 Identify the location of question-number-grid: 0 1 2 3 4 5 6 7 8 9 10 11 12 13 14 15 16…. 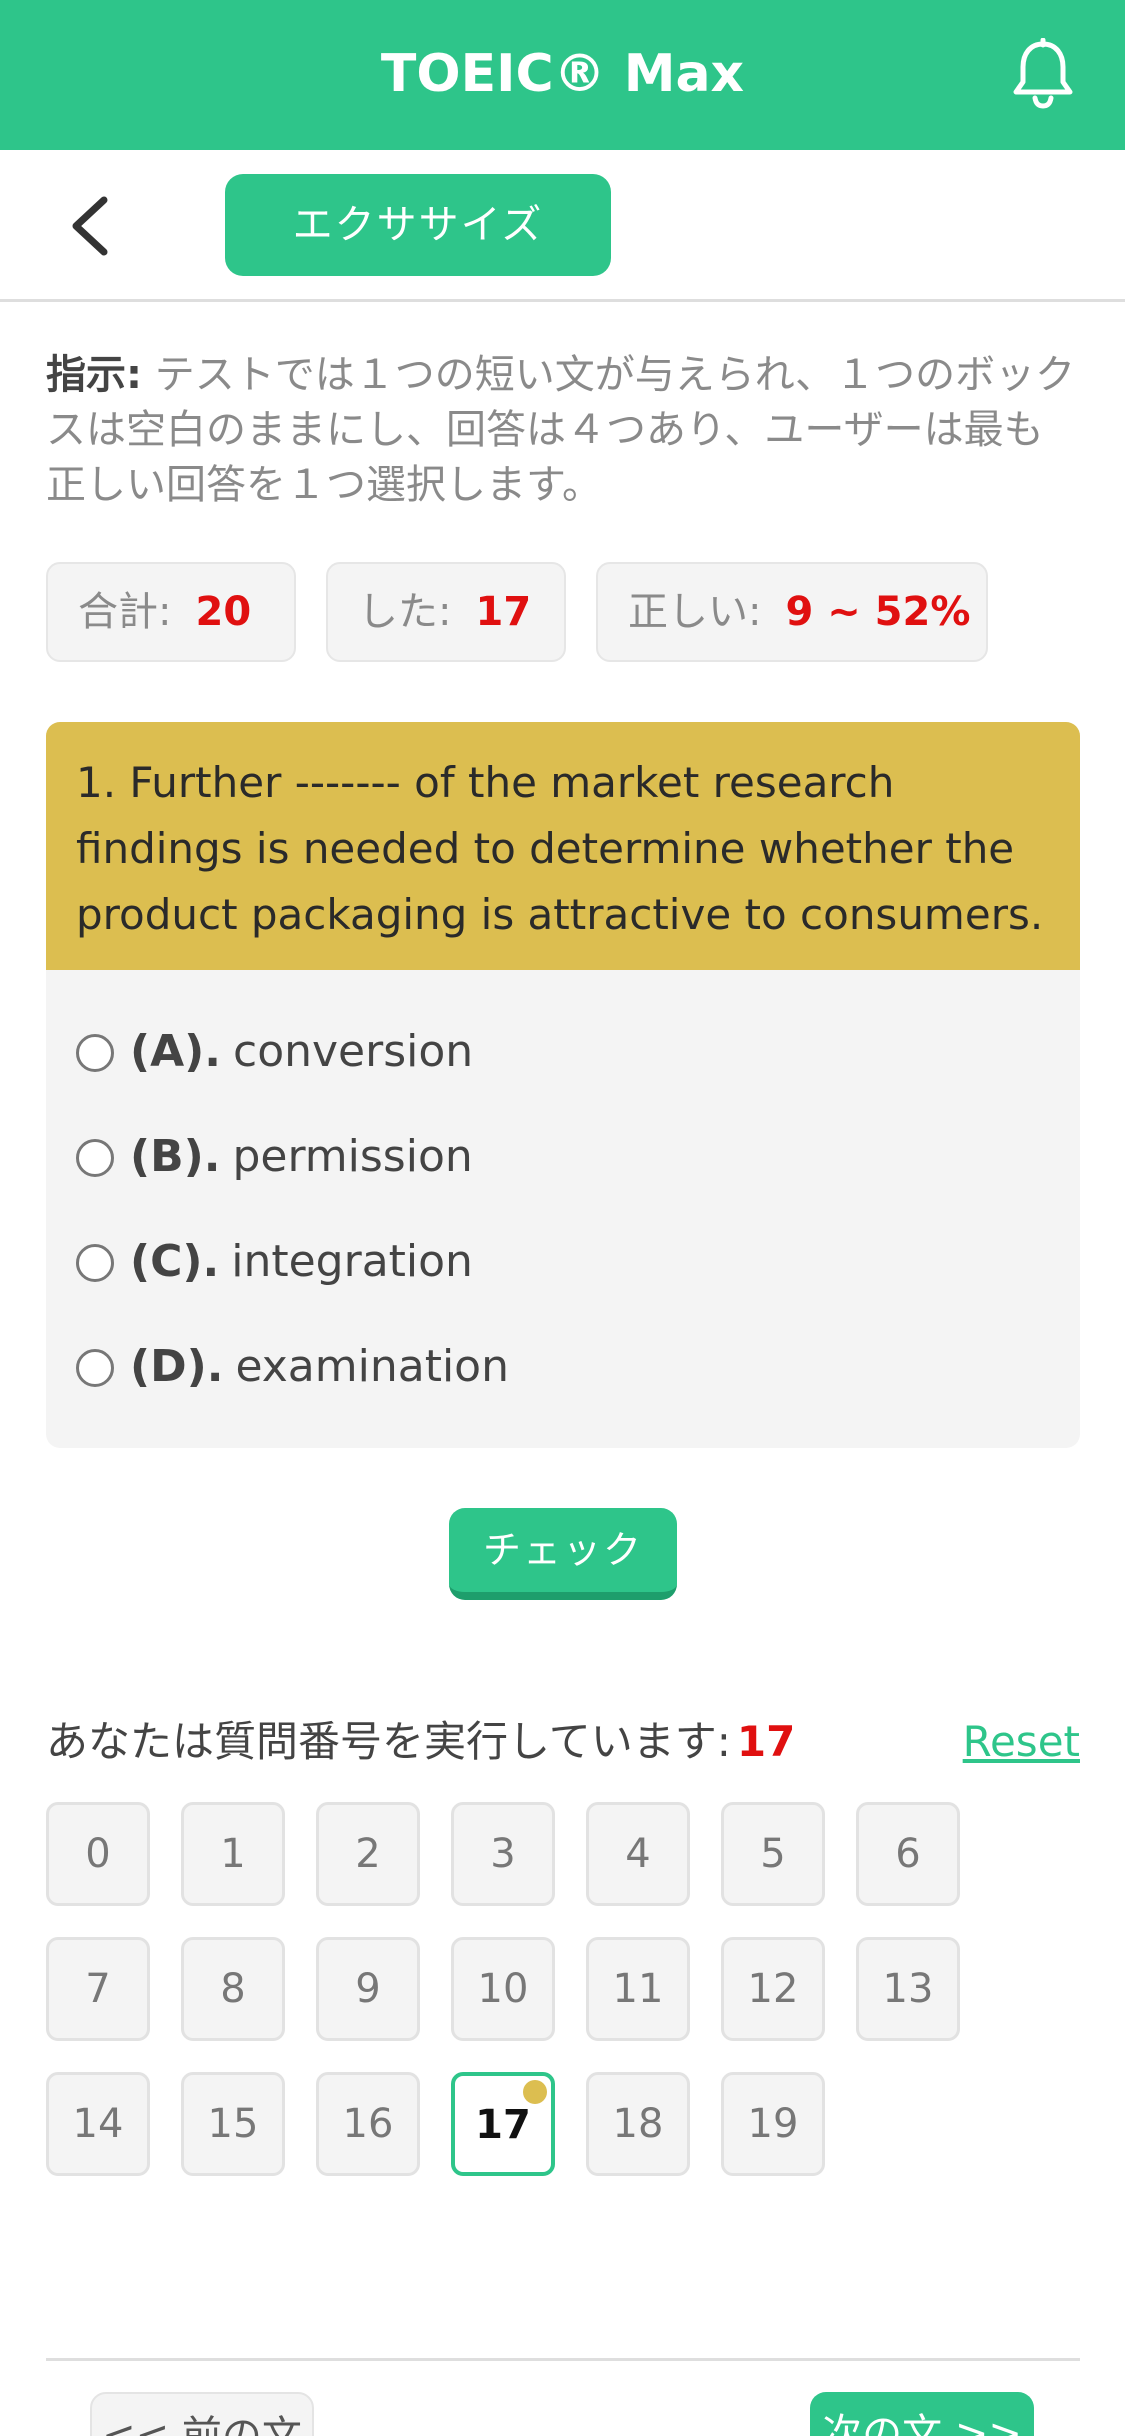
(563, 1992).